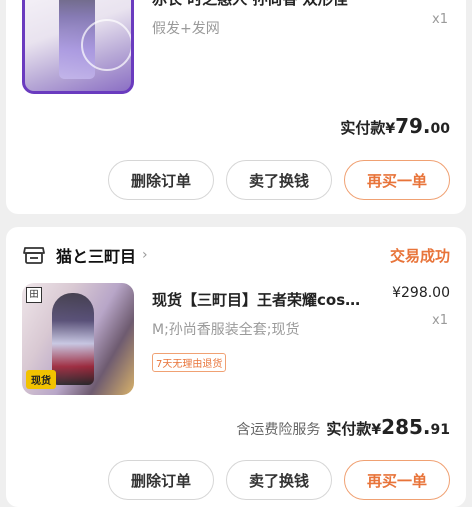 The image size is (472, 507). I want to click on shipping-insurance-label: 含运费险服务, so click(278, 430).